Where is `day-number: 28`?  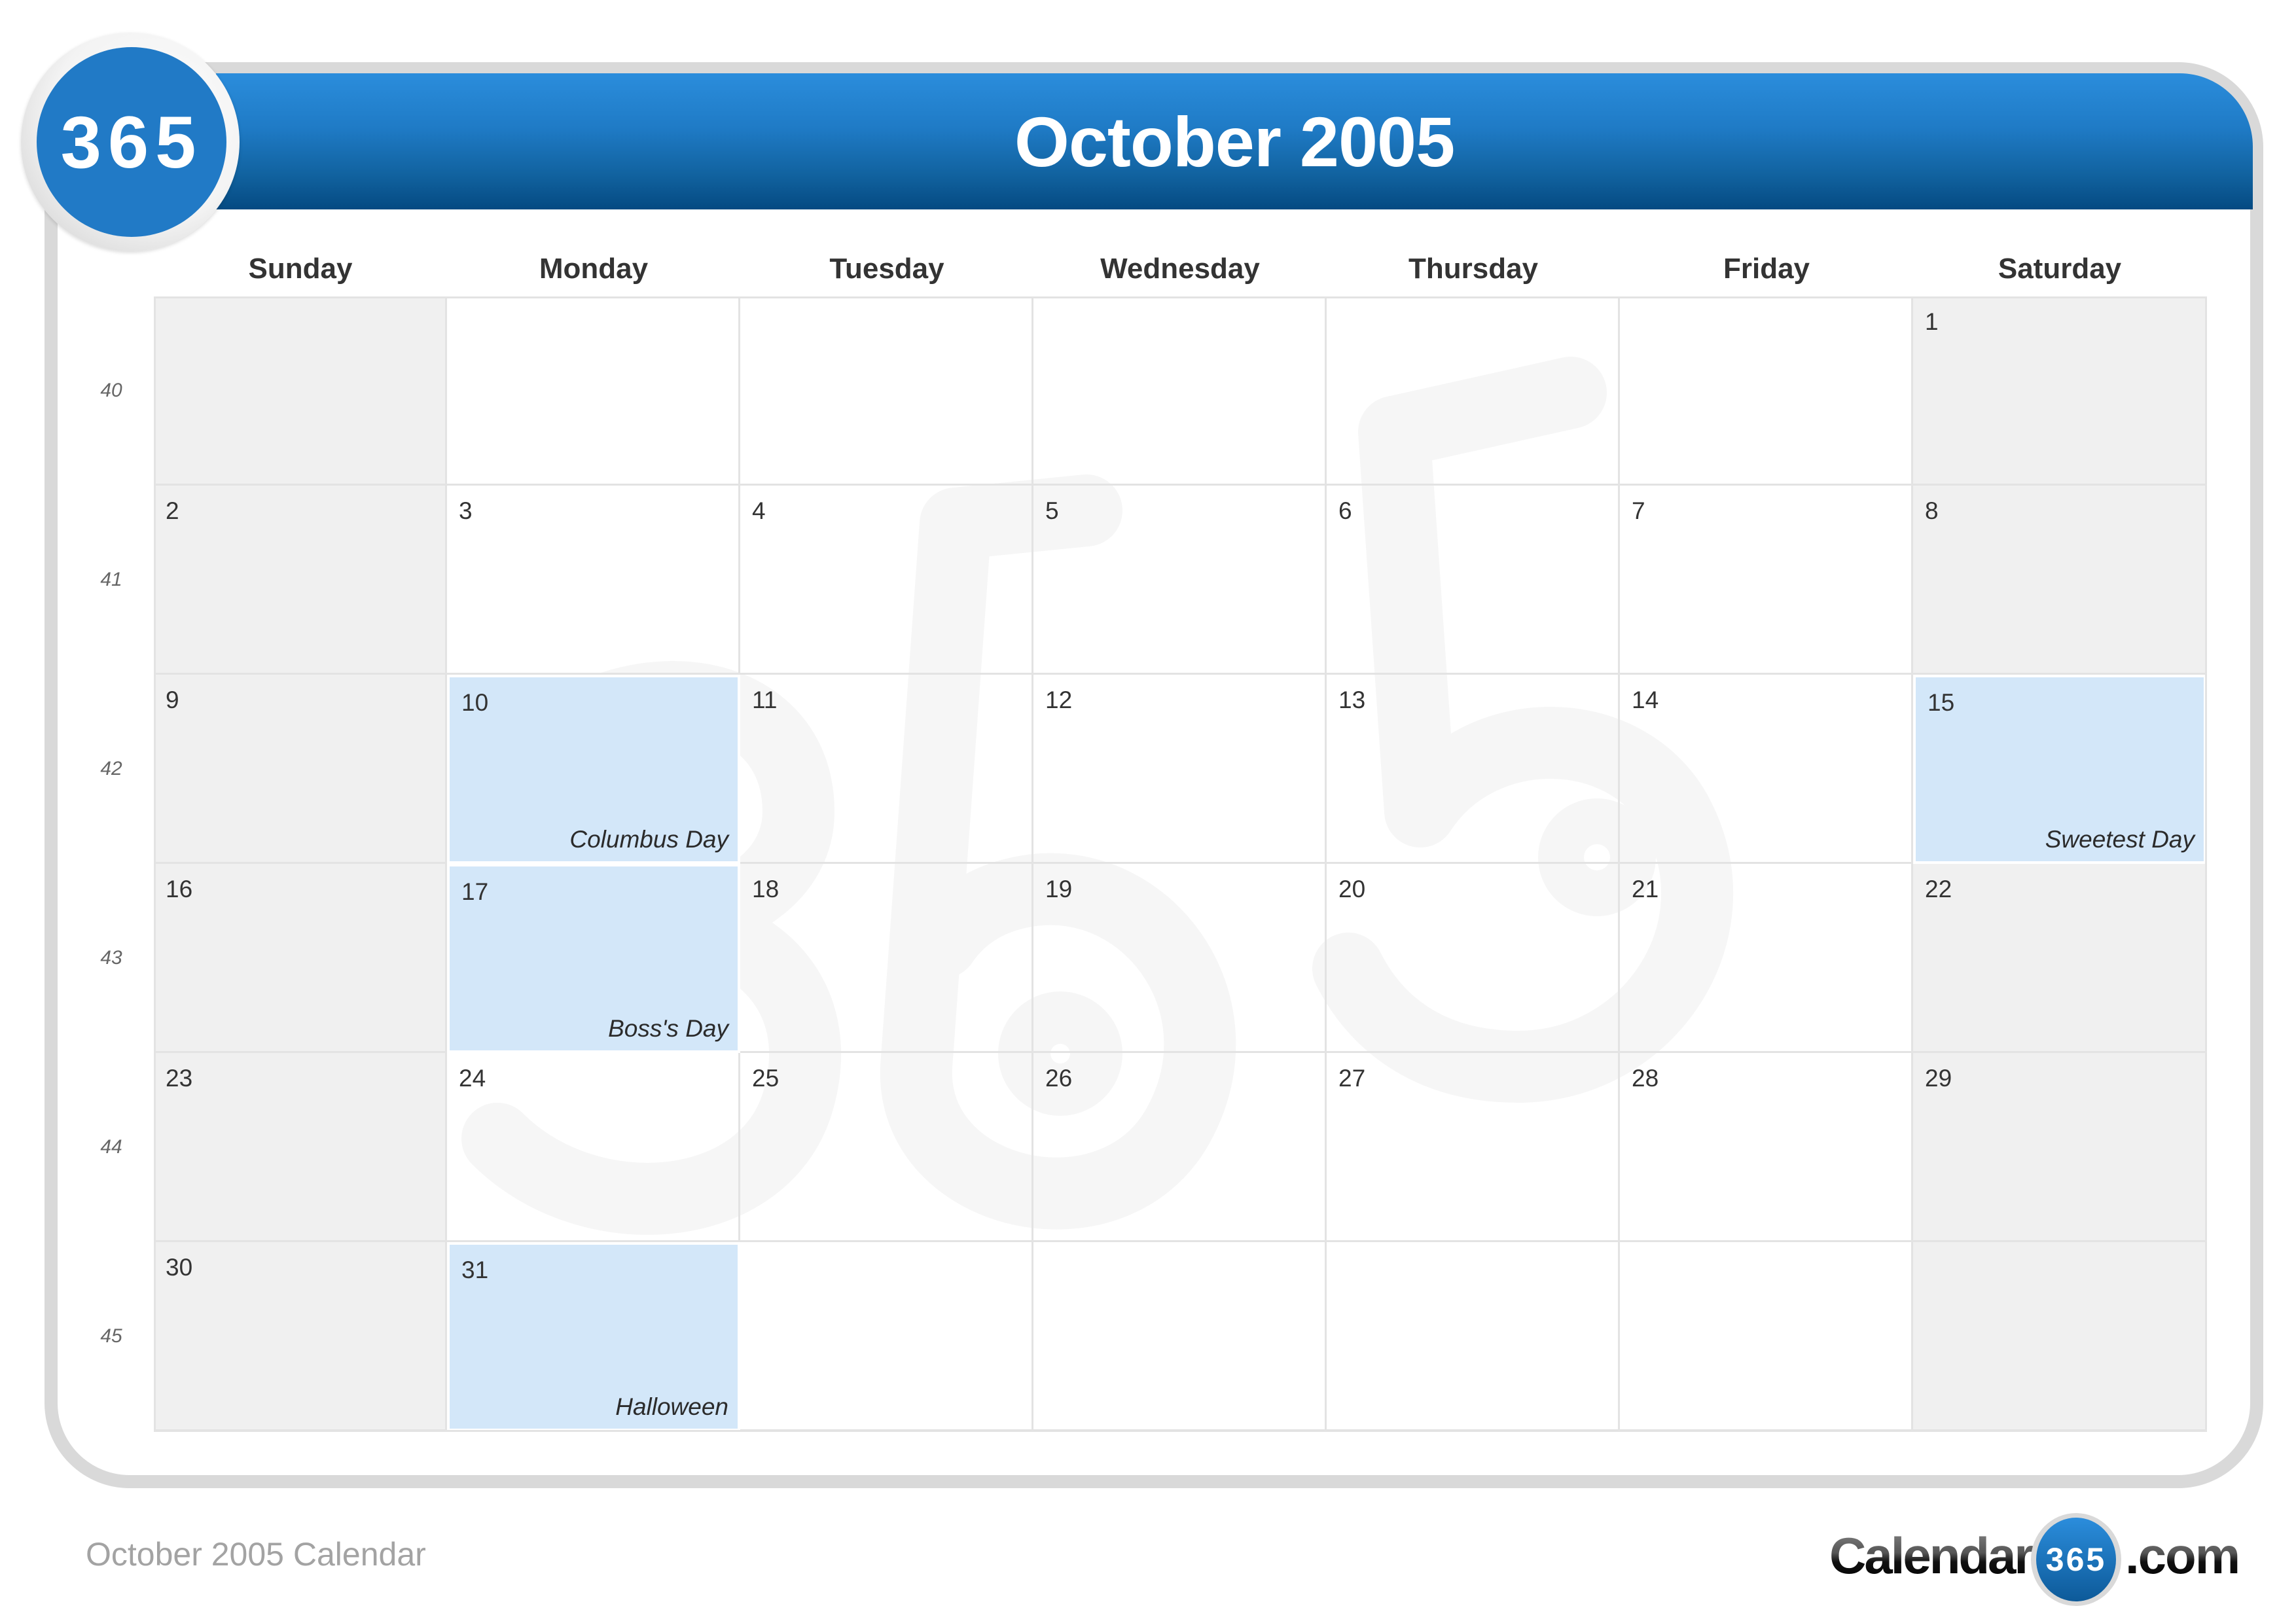 day-number: 28 is located at coordinates (1646, 1078).